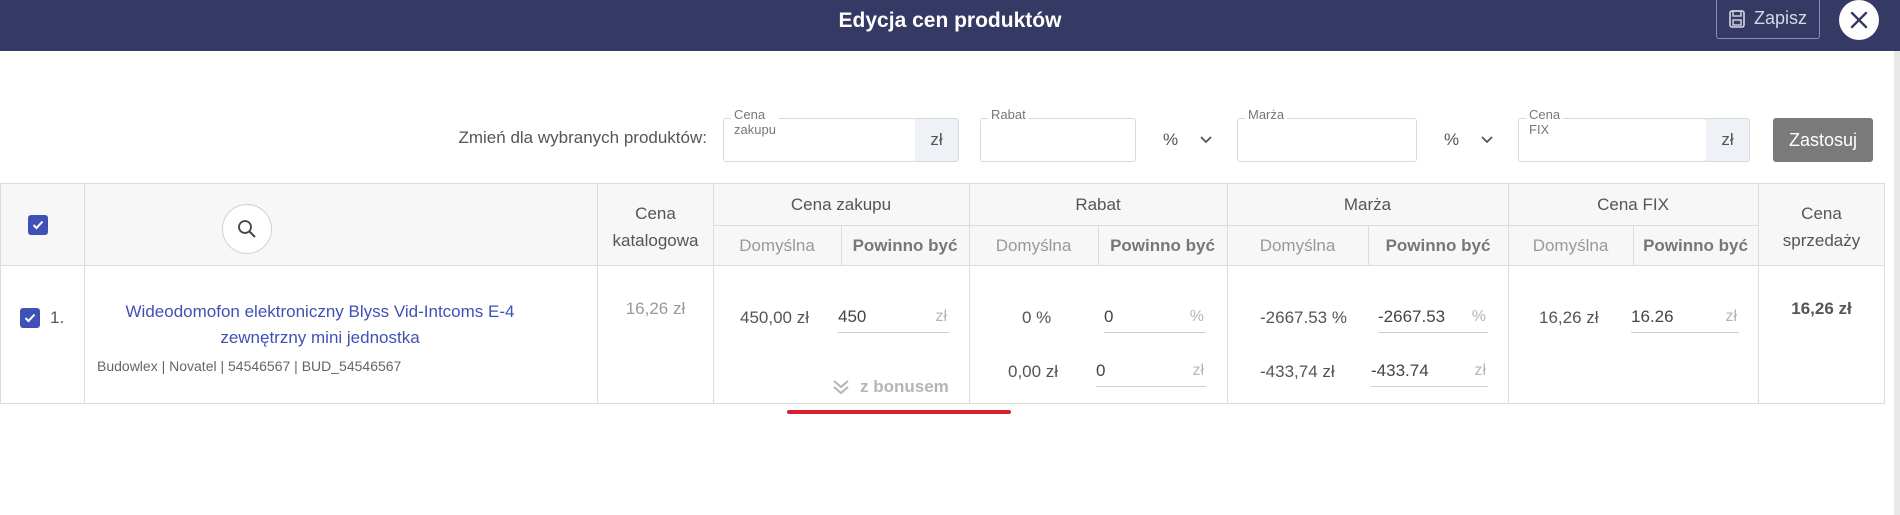  I want to click on margin-pct-default: -2667.53 %, so click(1303, 317).